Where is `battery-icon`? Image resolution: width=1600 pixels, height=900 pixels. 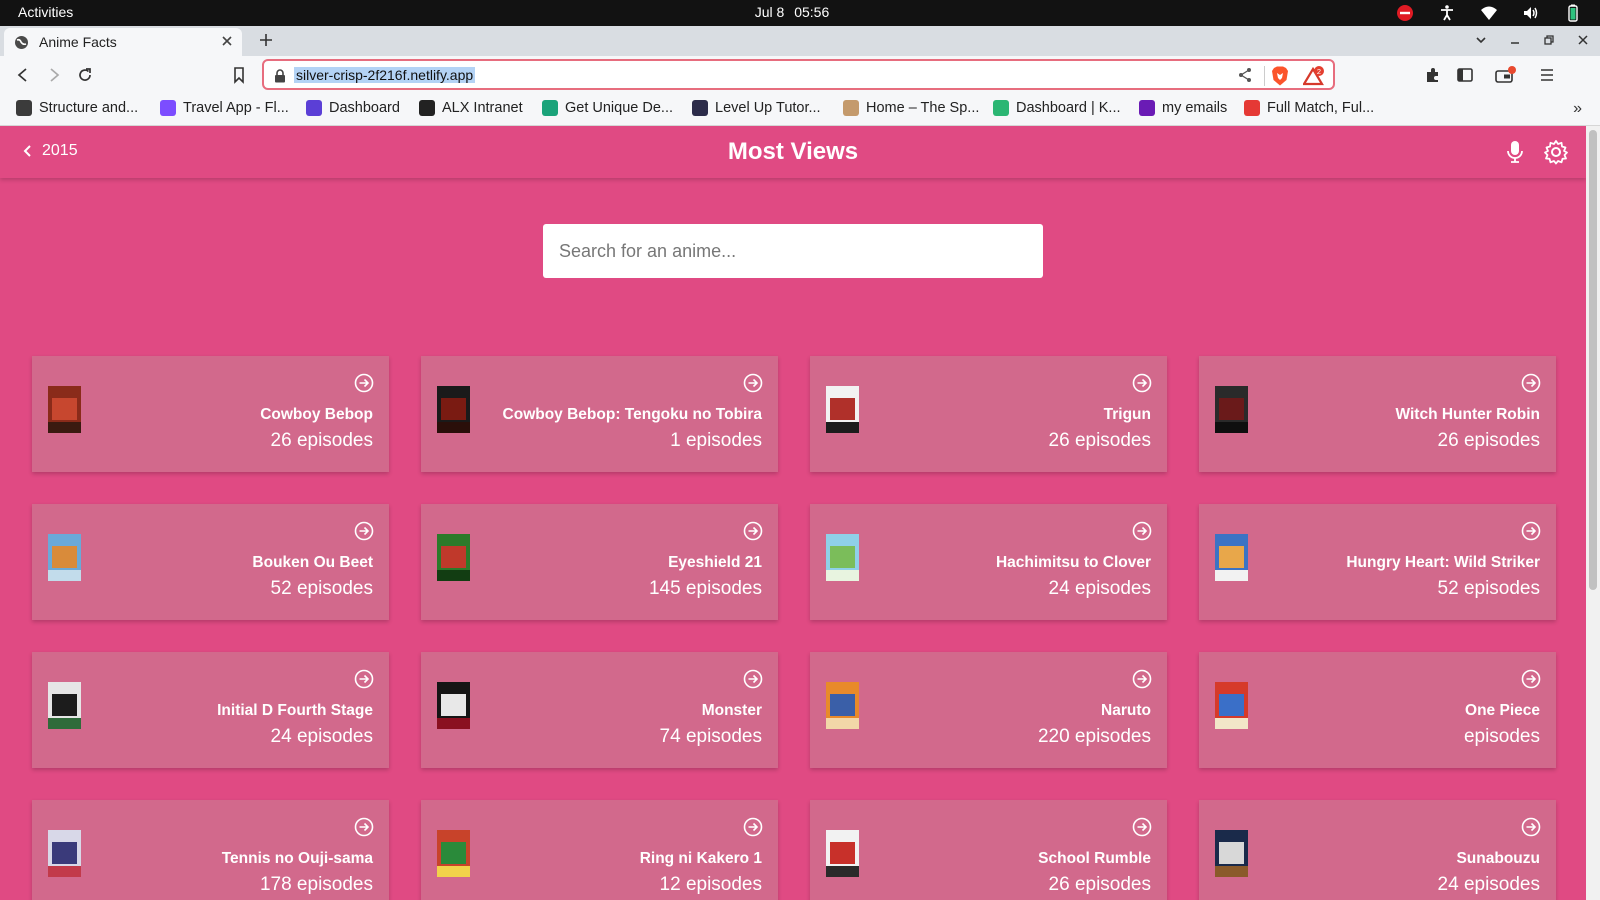
battery-icon is located at coordinates (1573, 13).